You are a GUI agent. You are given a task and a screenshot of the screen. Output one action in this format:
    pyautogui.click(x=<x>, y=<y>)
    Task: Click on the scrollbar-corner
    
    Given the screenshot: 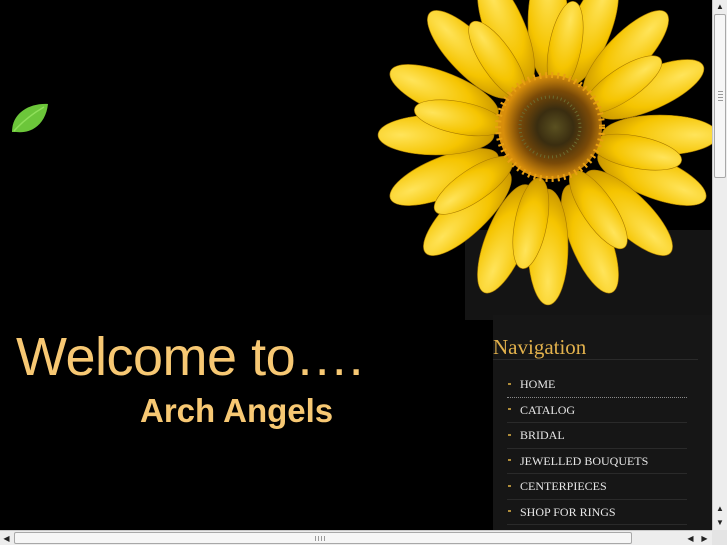 What is the action you would take?
    pyautogui.click(x=719, y=537)
    